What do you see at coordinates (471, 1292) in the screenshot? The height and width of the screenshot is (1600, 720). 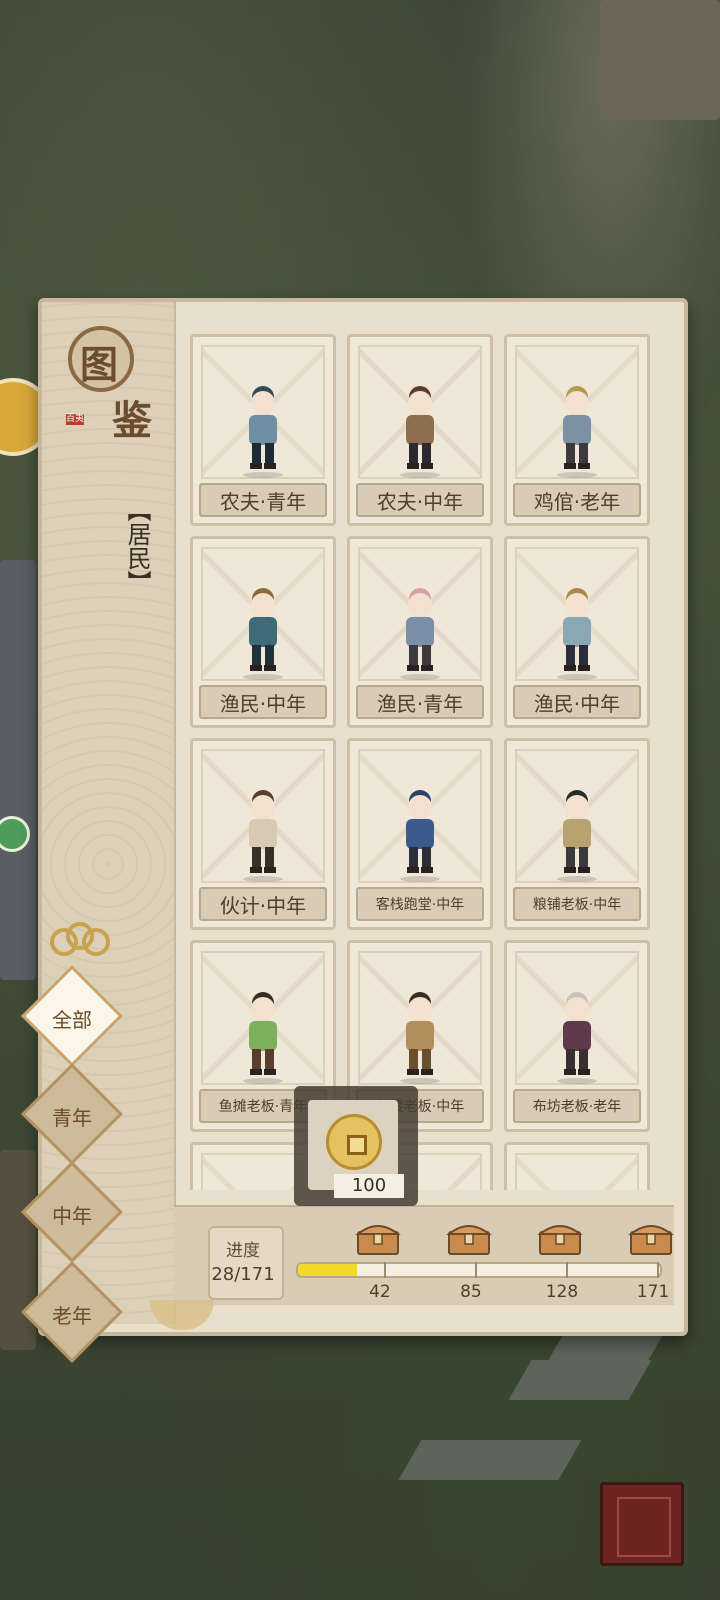 I see `milestone-label: 85` at bounding box center [471, 1292].